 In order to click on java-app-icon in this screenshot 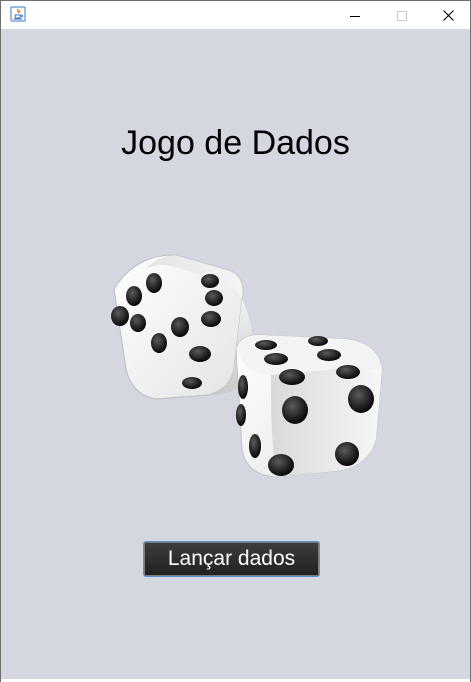, I will do `click(18, 14)`.